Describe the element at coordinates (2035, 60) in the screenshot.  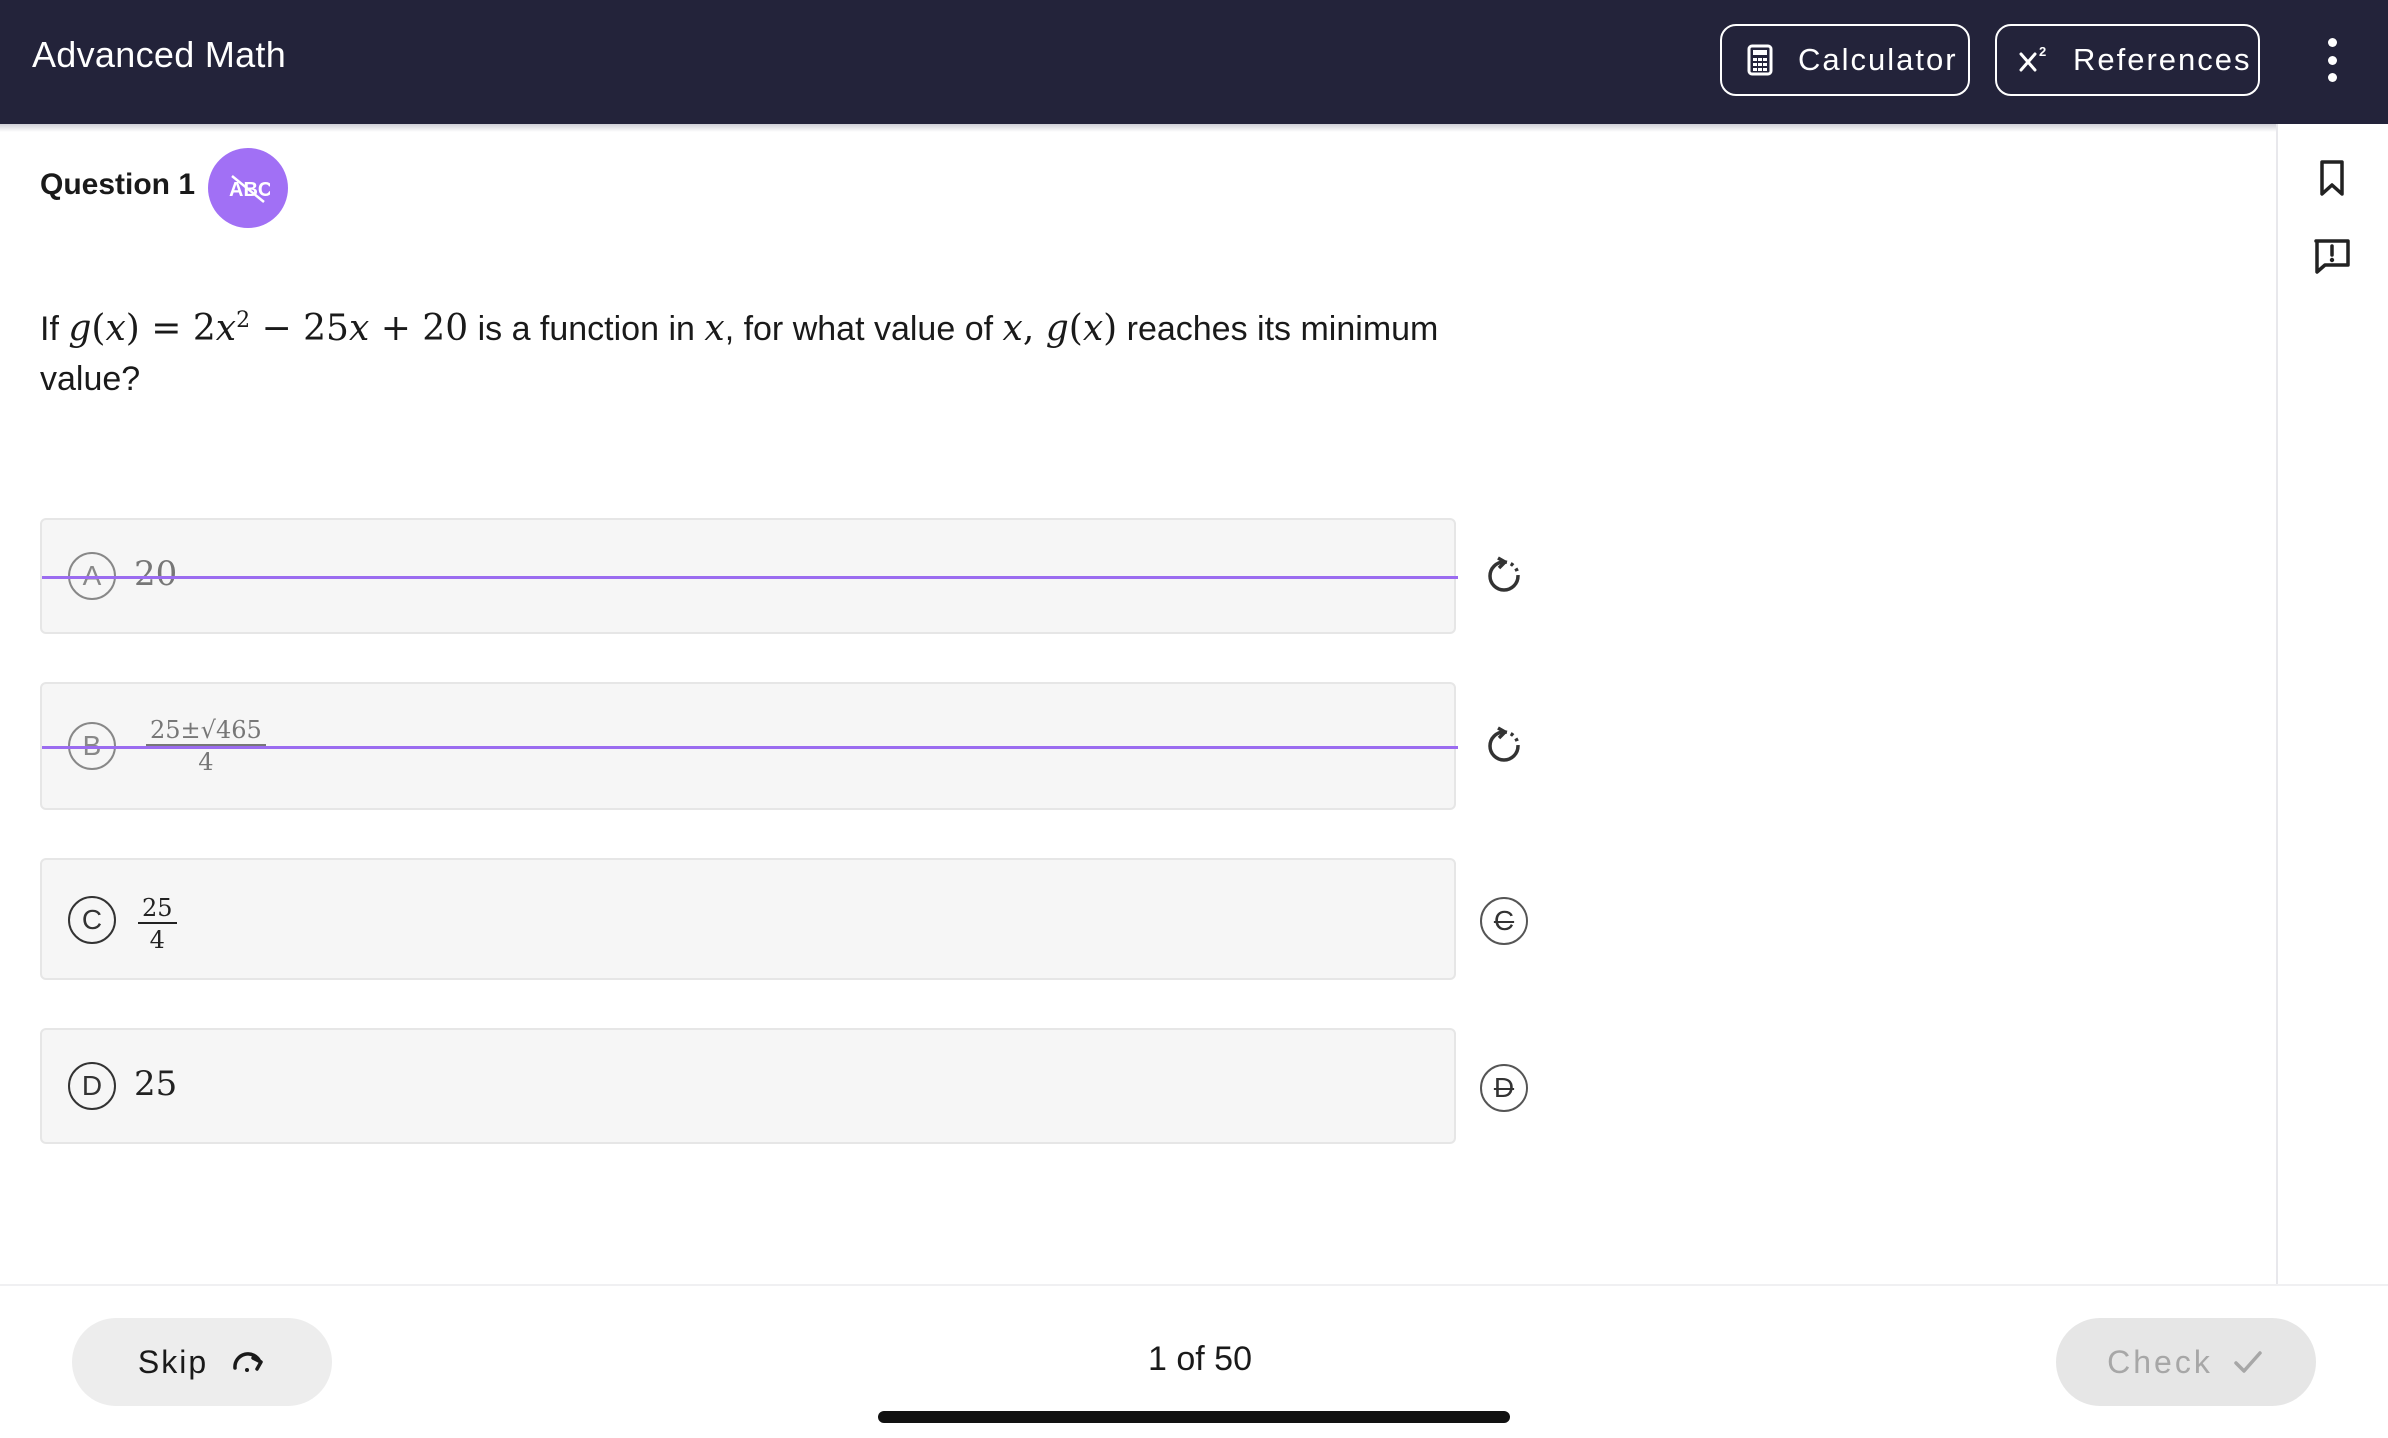
I see `superscript-icon: 2` at that location.